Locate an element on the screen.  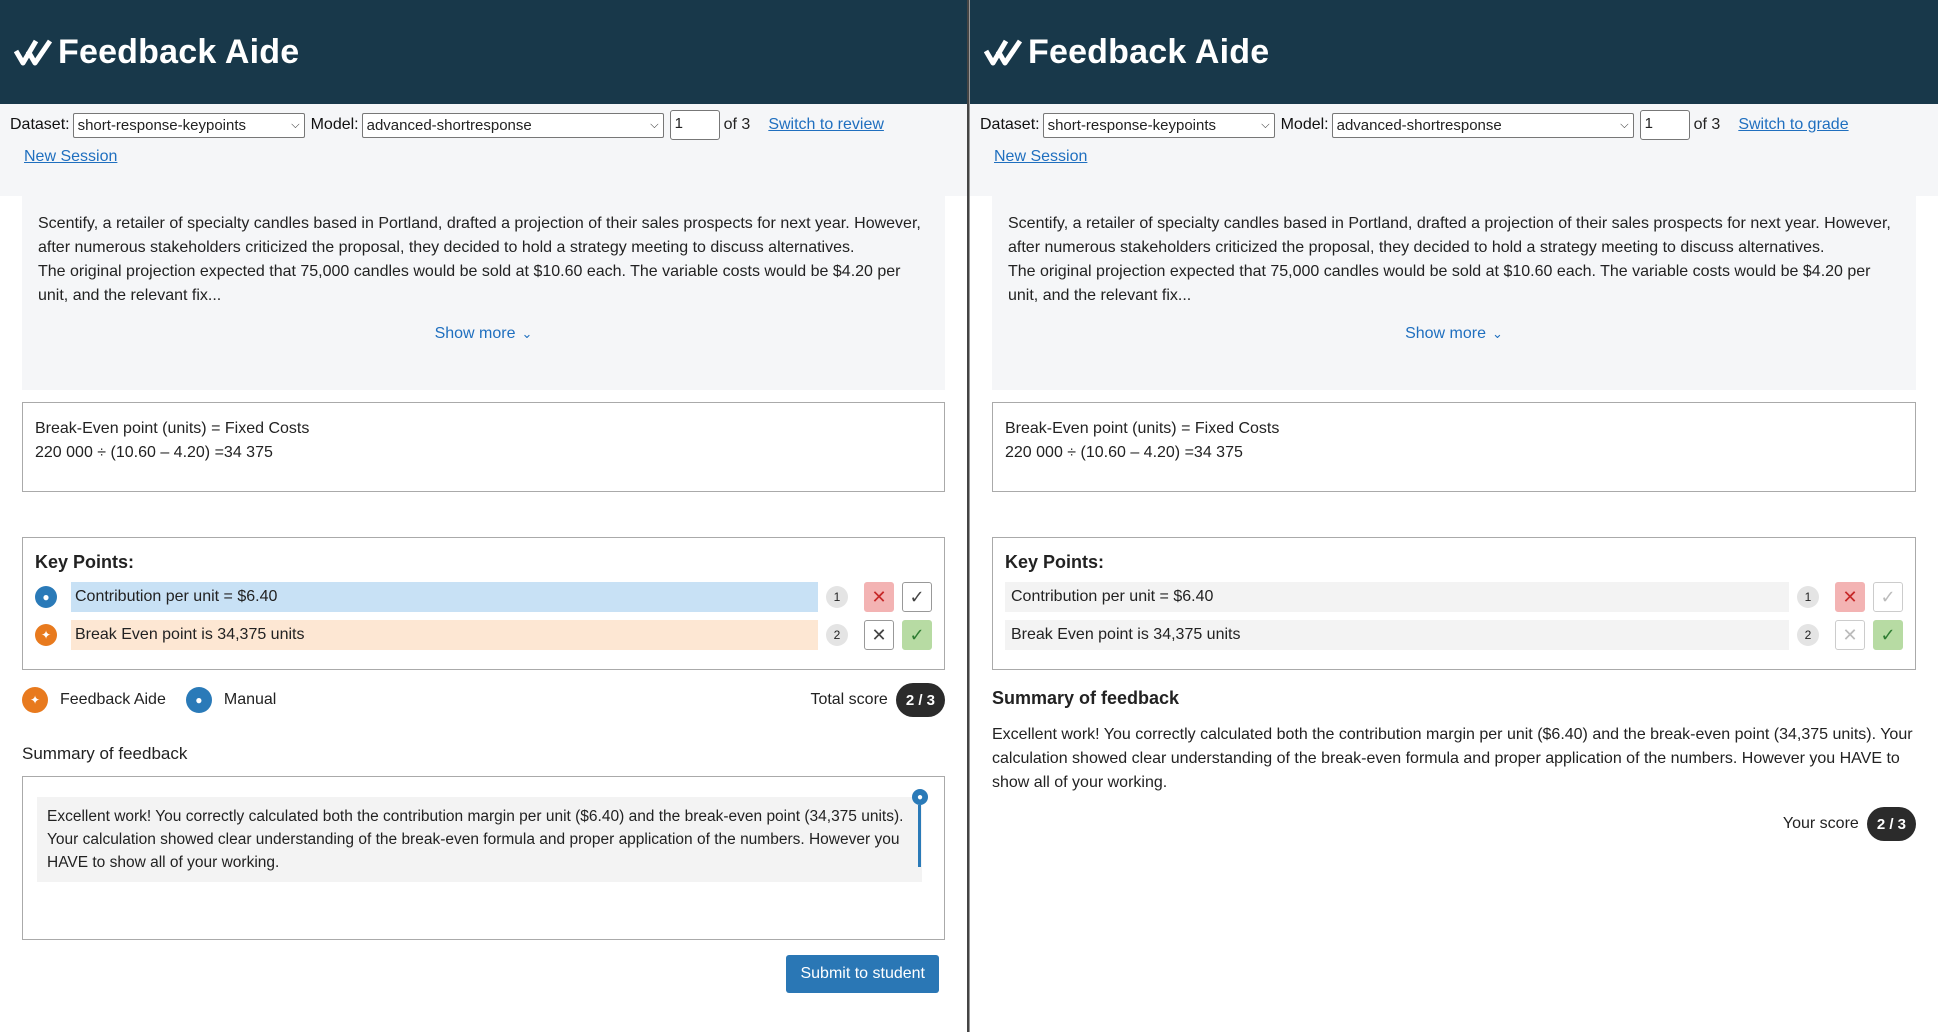
your-score: Your score 2 / 3 is located at coordinates (1849, 824).